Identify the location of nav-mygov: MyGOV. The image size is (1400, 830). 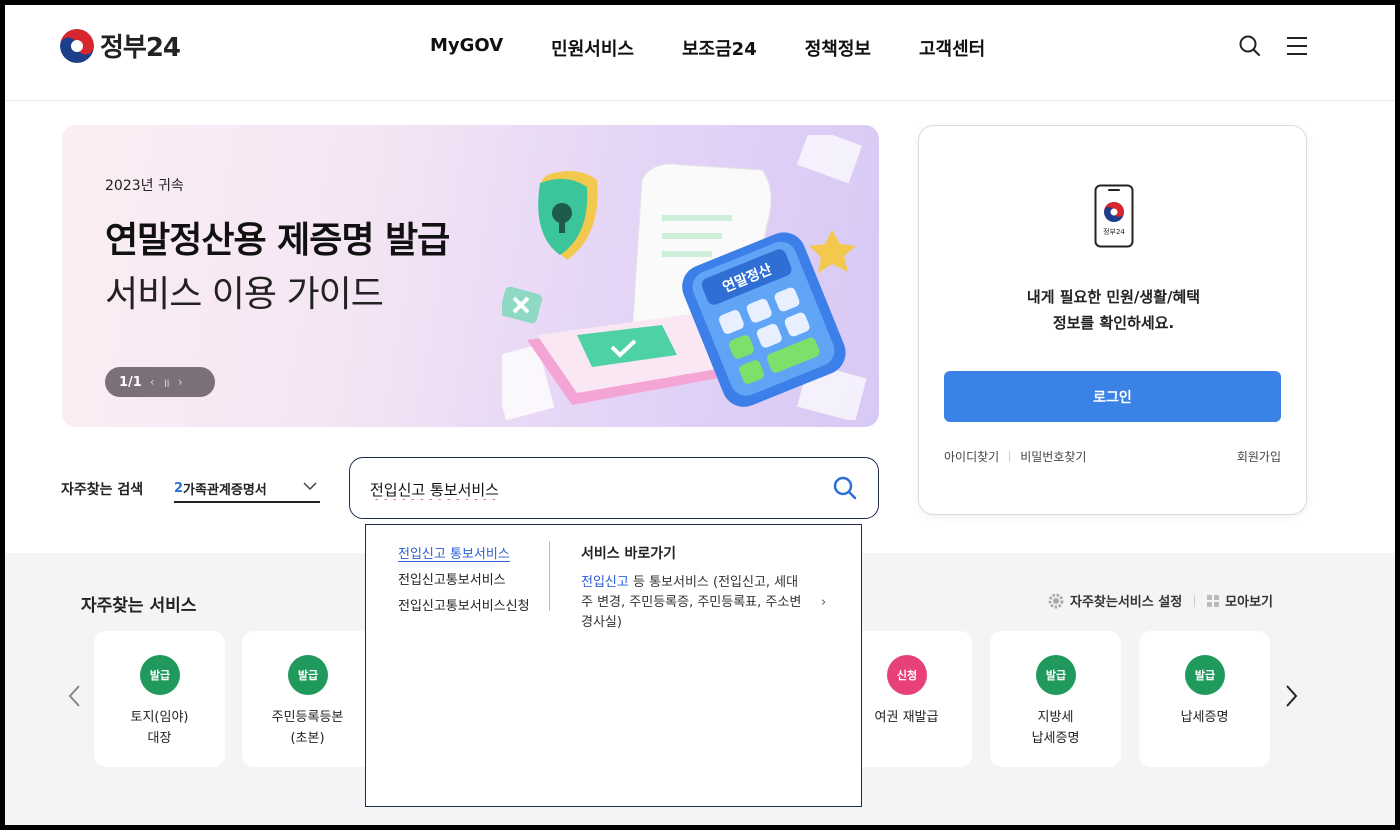
(466, 48).